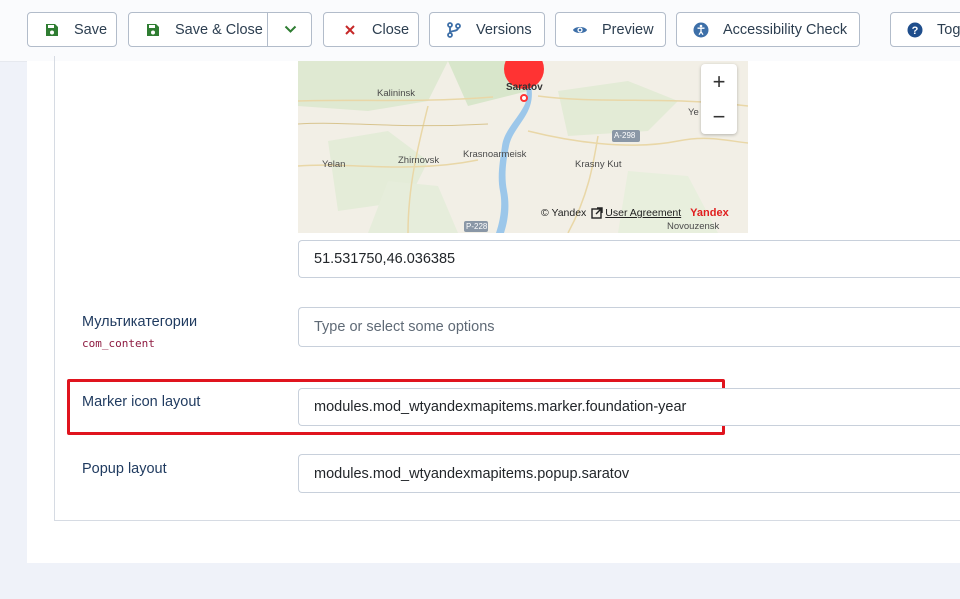  I want to click on eye-icon, so click(580, 30).